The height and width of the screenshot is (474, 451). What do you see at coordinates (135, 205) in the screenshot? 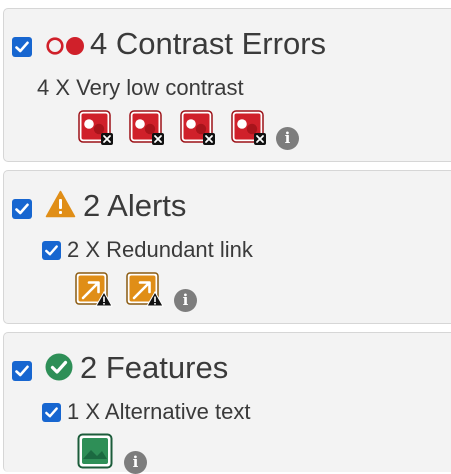
I see `alerts-heading: 2 Alerts` at bounding box center [135, 205].